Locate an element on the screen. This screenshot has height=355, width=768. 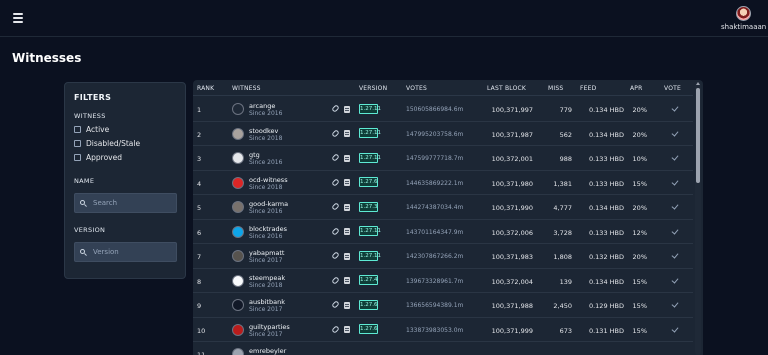
witness-name-link: gtg is located at coordinates (254, 155).